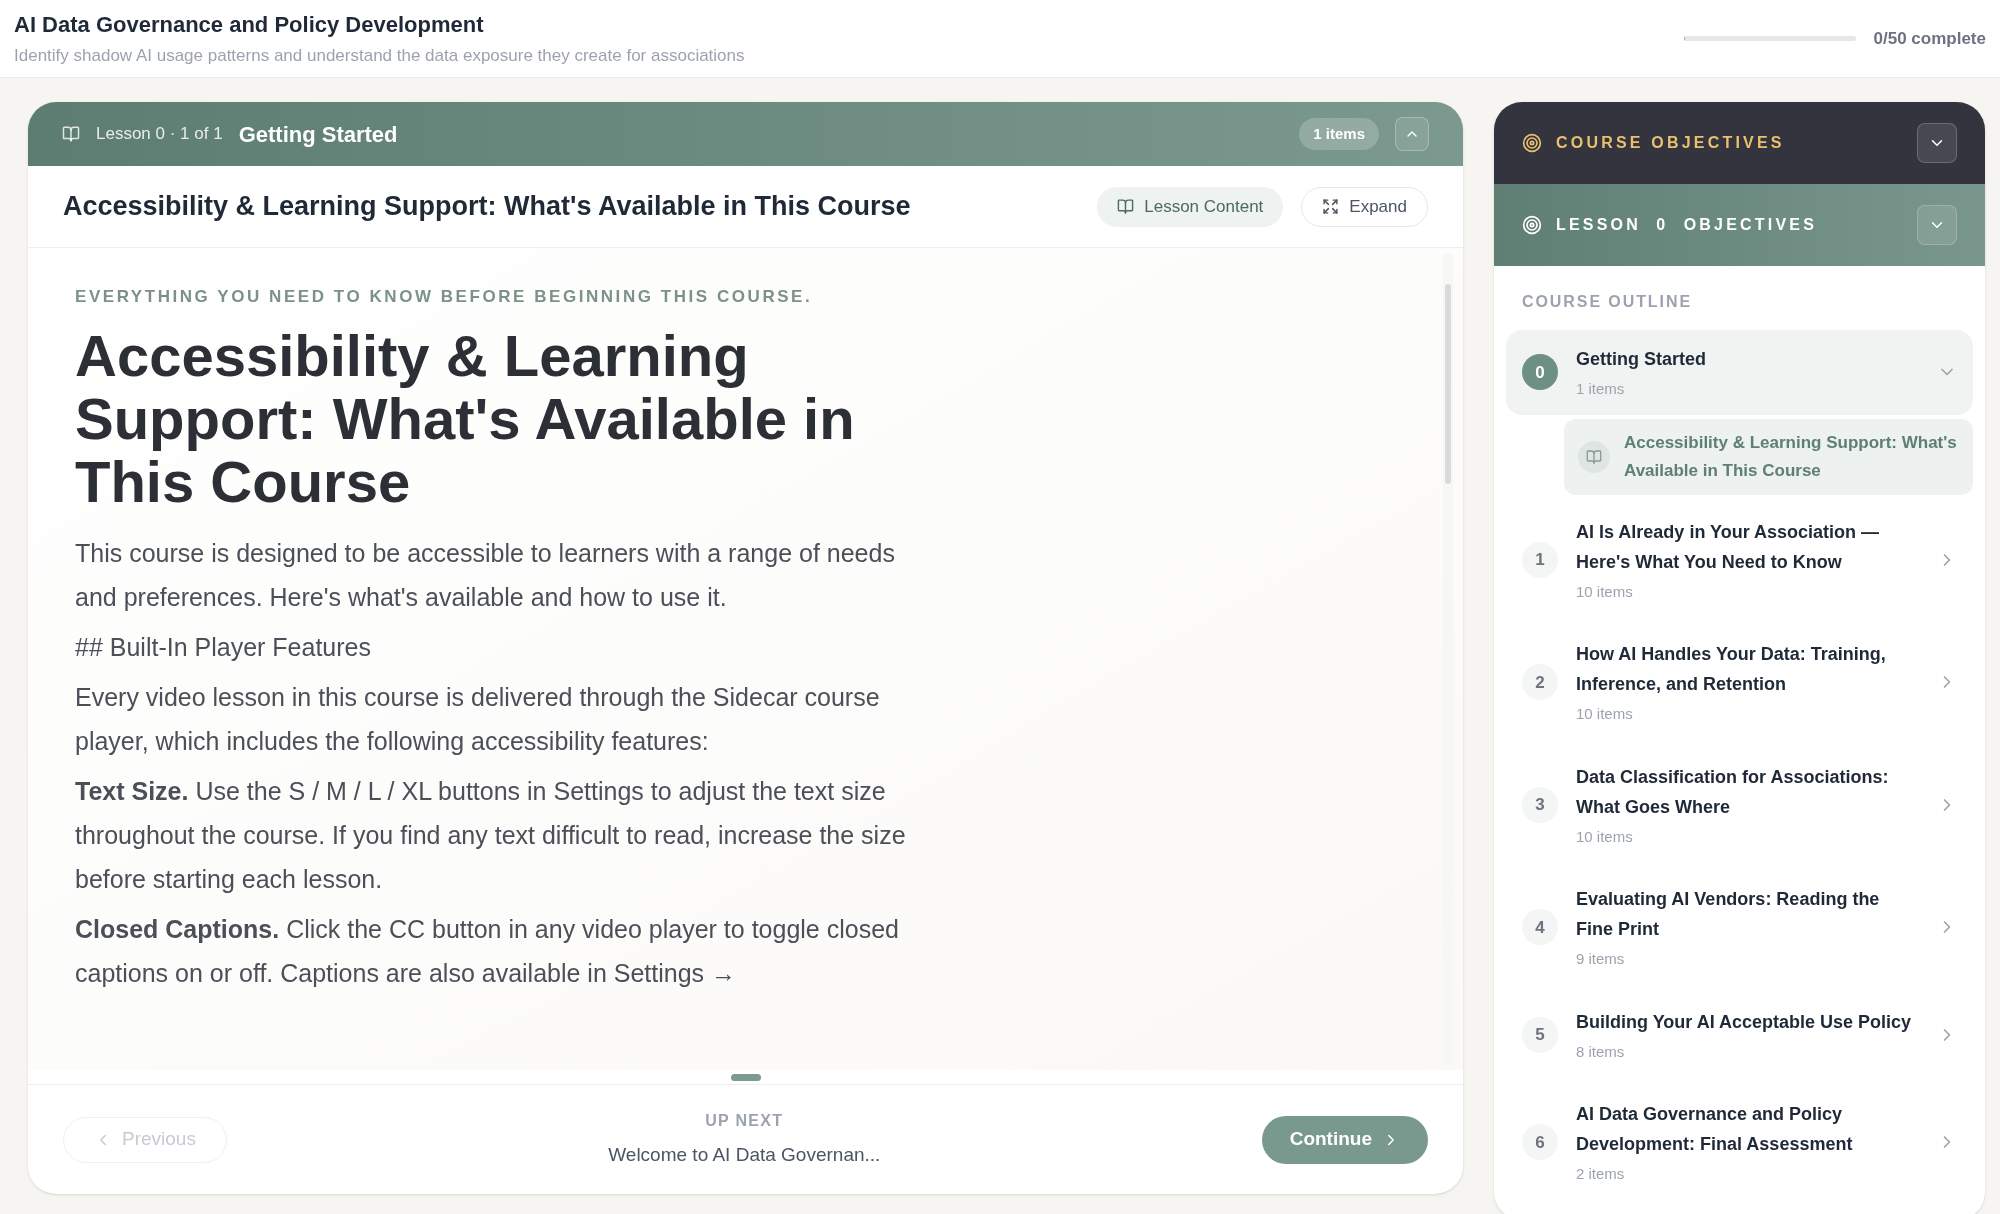 The height and width of the screenshot is (1214, 2000). Describe the element at coordinates (491, 835) in the screenshot. I see `body-paragraph: Text Size. Use the S / M / L / XL buttons in Settings to adjust the text size throughout the course. If you find any text difficult to read, increase the size before starting each lesson.` at that location.